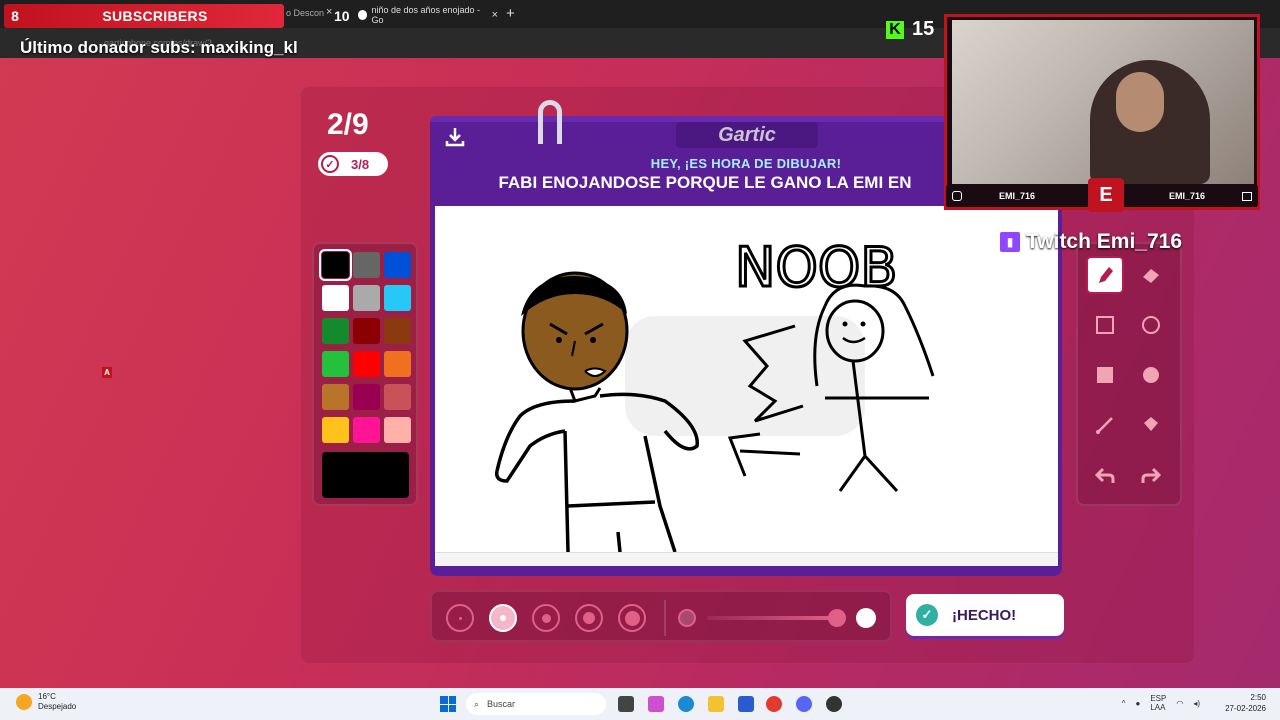 The width and height of the screenshot is (1280, 720). I want to click on circle-outline-tool-button, so click(1151, 325).